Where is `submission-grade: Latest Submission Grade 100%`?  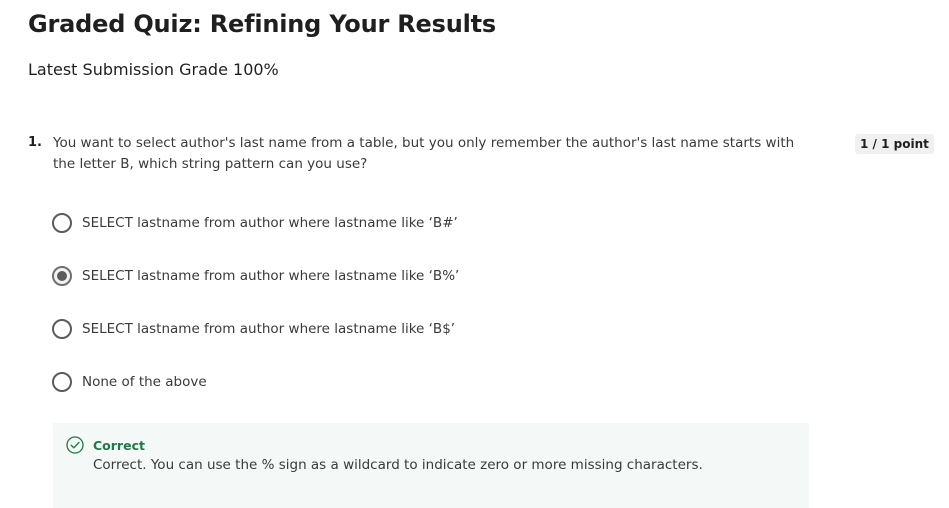 submission-grade: Latest Submission Grade 100% is located at coordinates (153, 69).